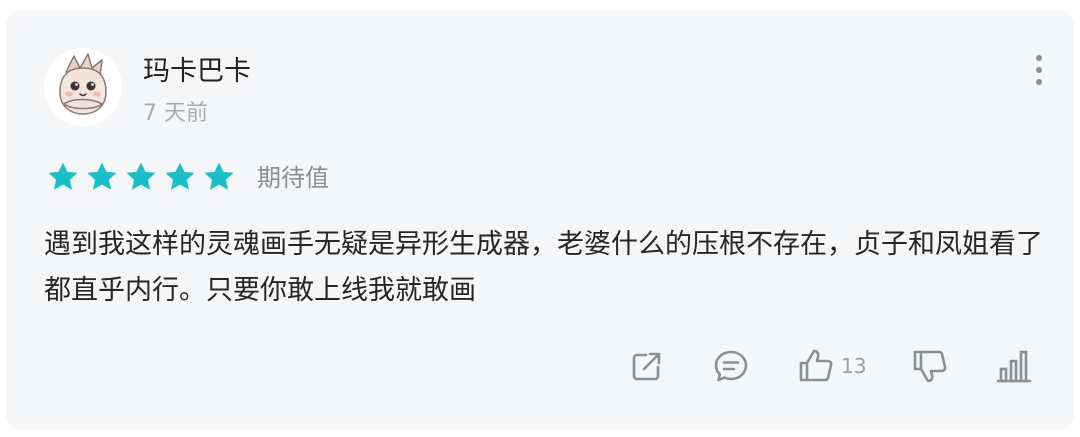 The width and height of the screenshot is (1080, 437). What do you see at coordinates (197, 72) in the screenshot?
I see `username: 玛卡巴卡` at bounding box center [197, 72].